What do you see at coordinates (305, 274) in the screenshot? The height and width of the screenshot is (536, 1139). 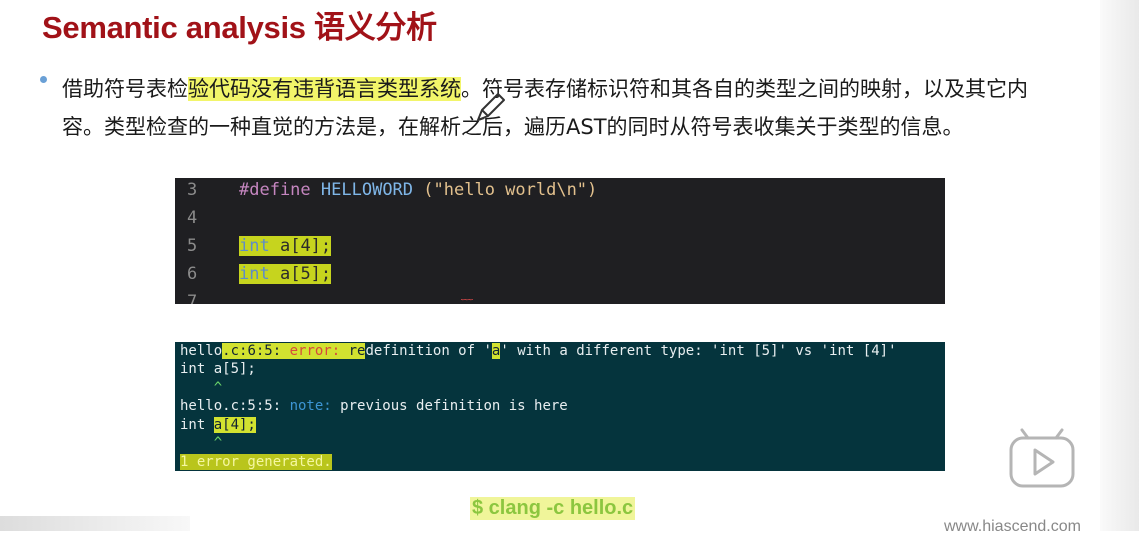 I see `declaration: a[5];` at bounding box center [305, 274].